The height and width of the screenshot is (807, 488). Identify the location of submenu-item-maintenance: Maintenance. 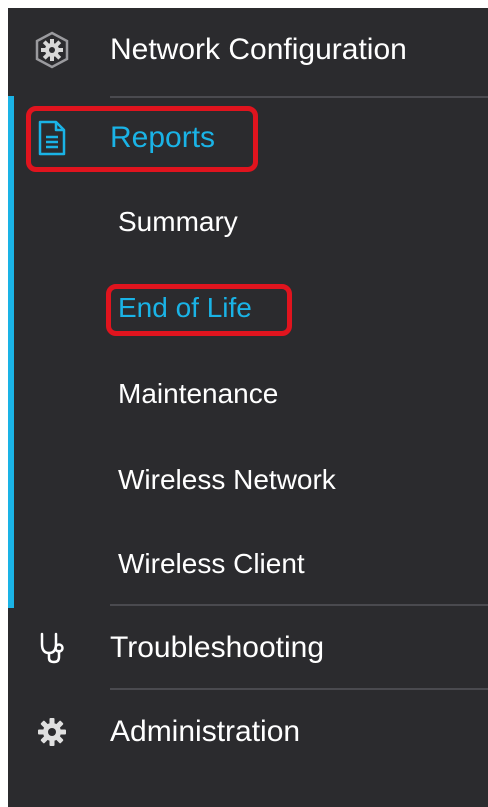
(198, 394).